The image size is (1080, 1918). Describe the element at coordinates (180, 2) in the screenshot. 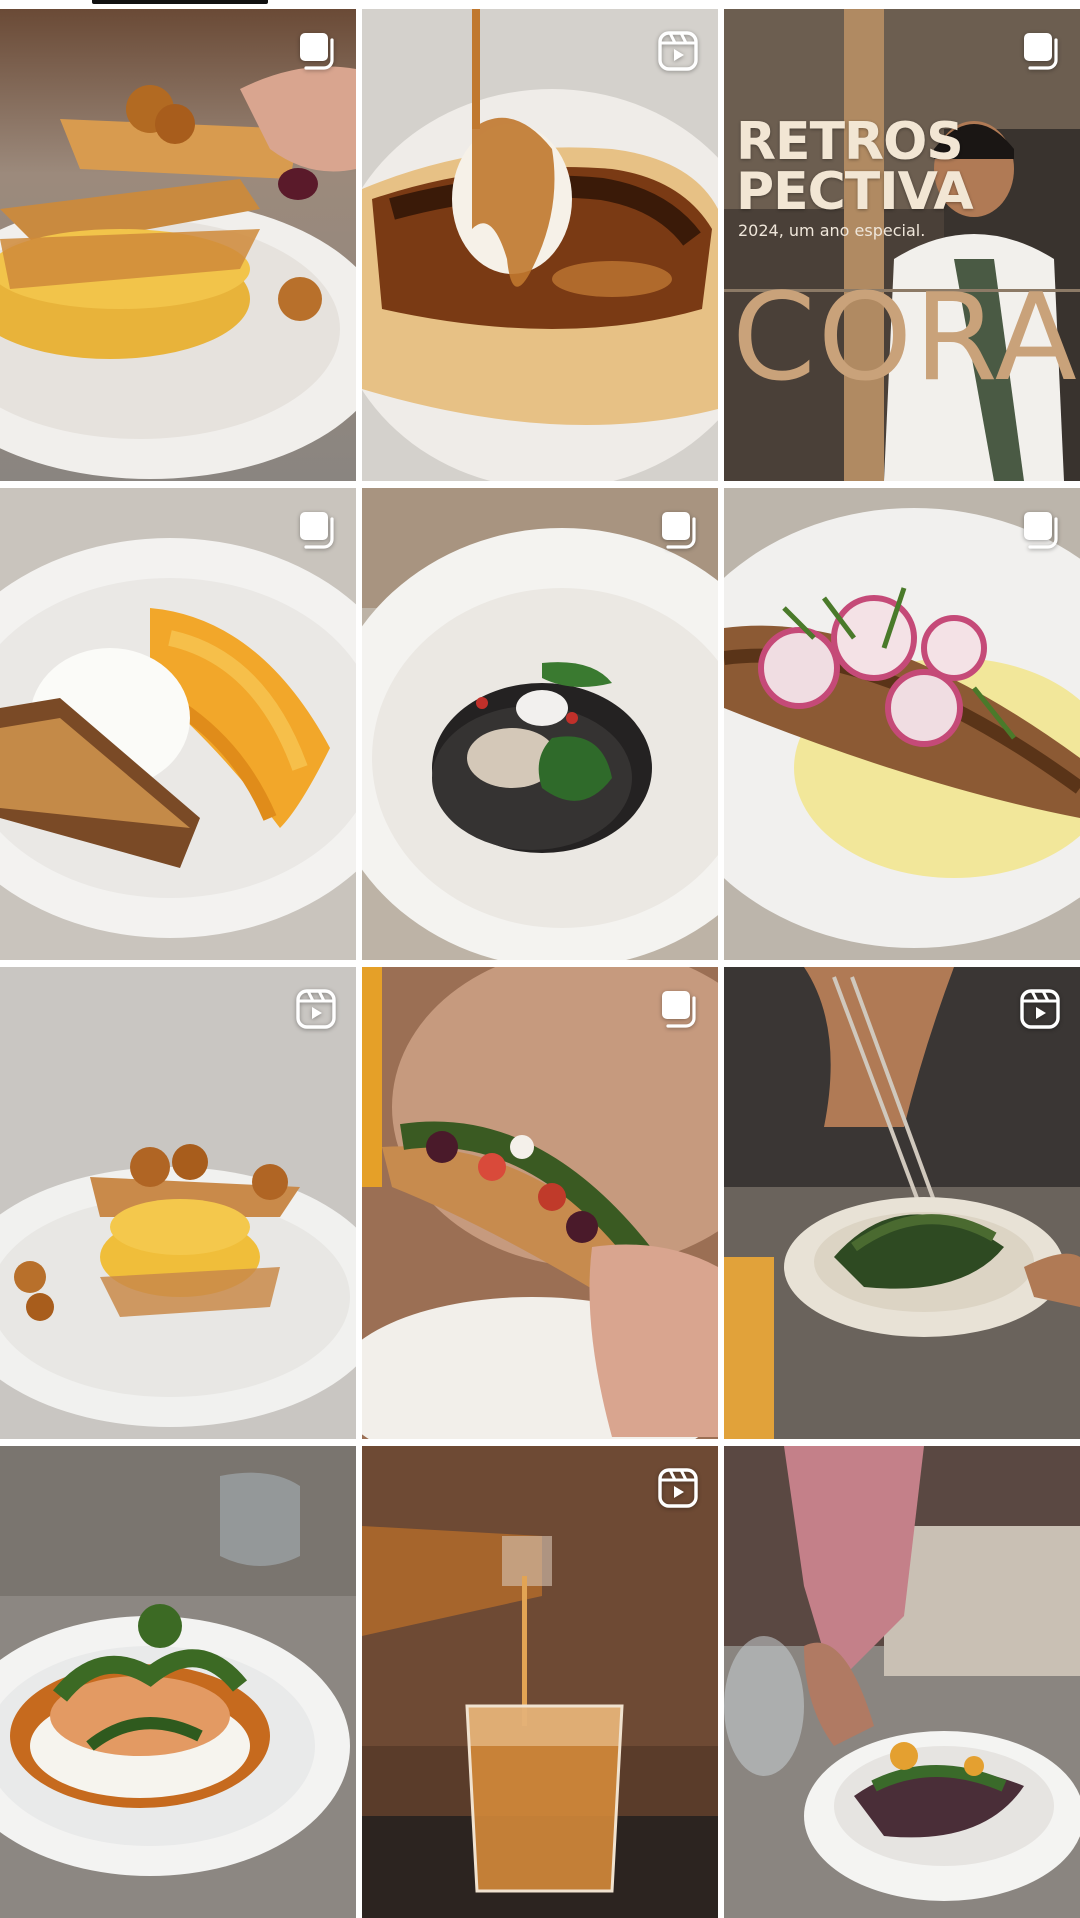

I see `active-tab-indicator` at that location.